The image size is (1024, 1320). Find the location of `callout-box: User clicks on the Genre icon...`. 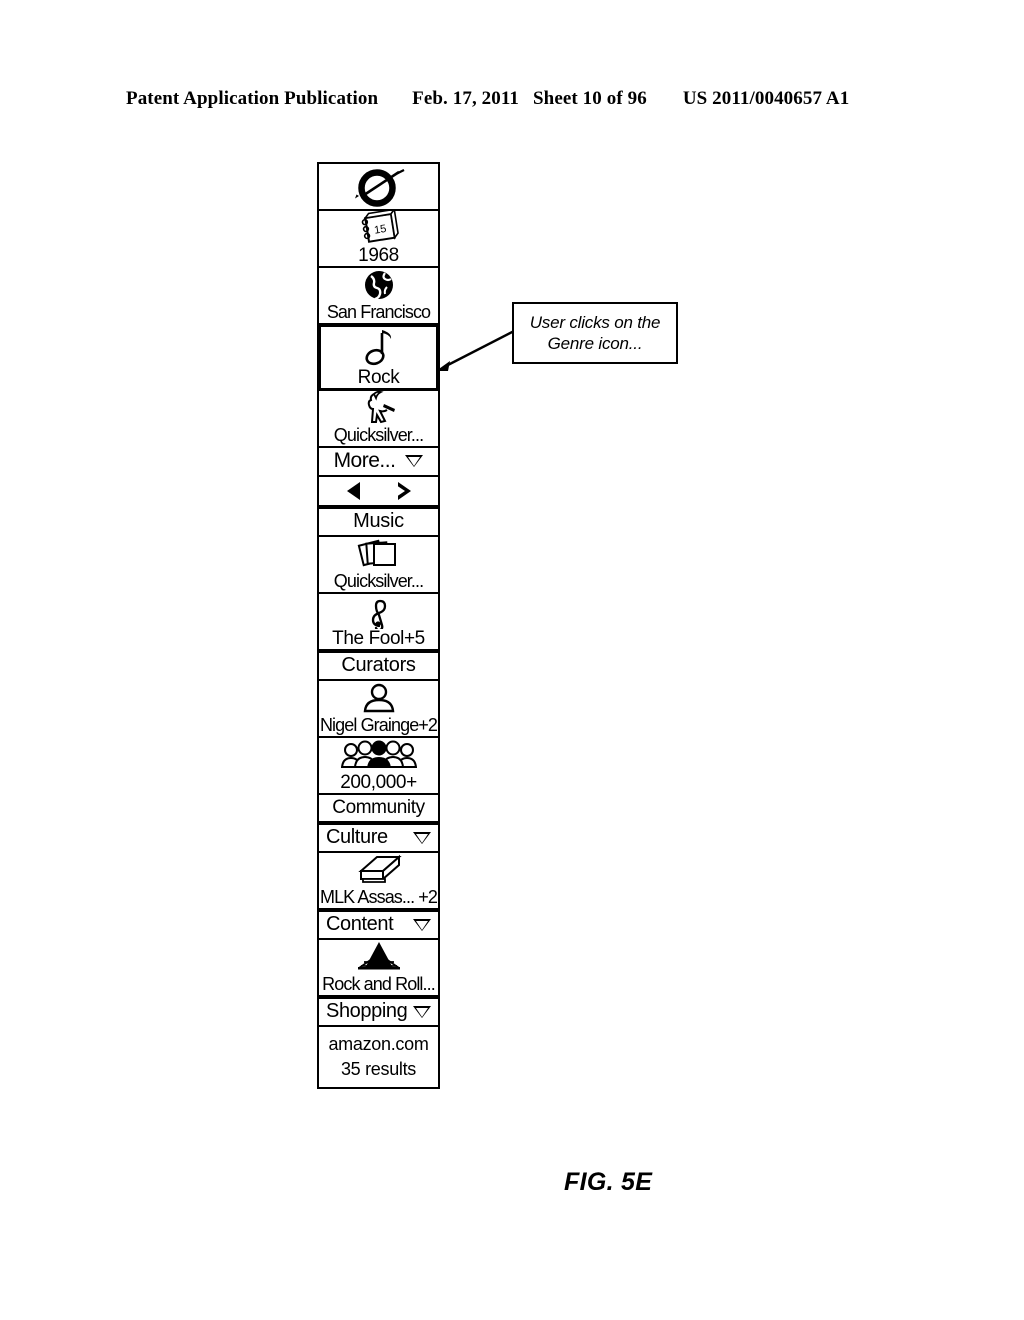

callout-box: User clicks on the Genre icon... is located at coordinates (595, 333).